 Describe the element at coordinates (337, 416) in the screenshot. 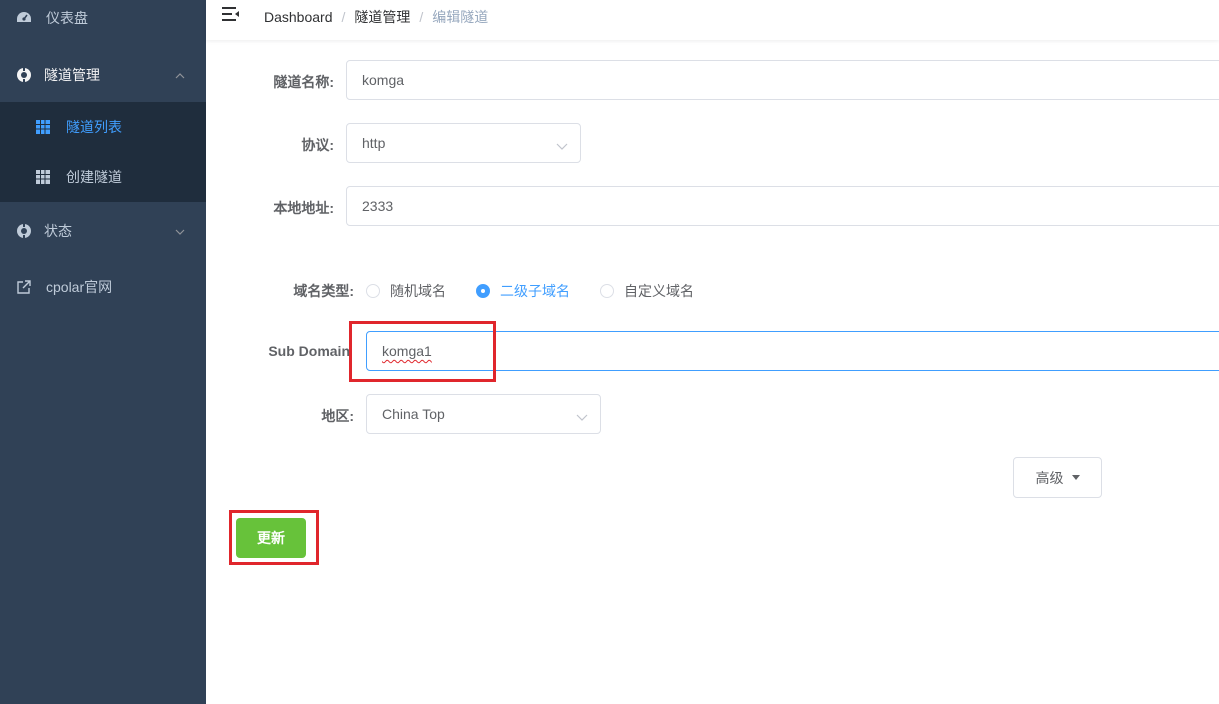

I see `region-label: 地区:` at that location.